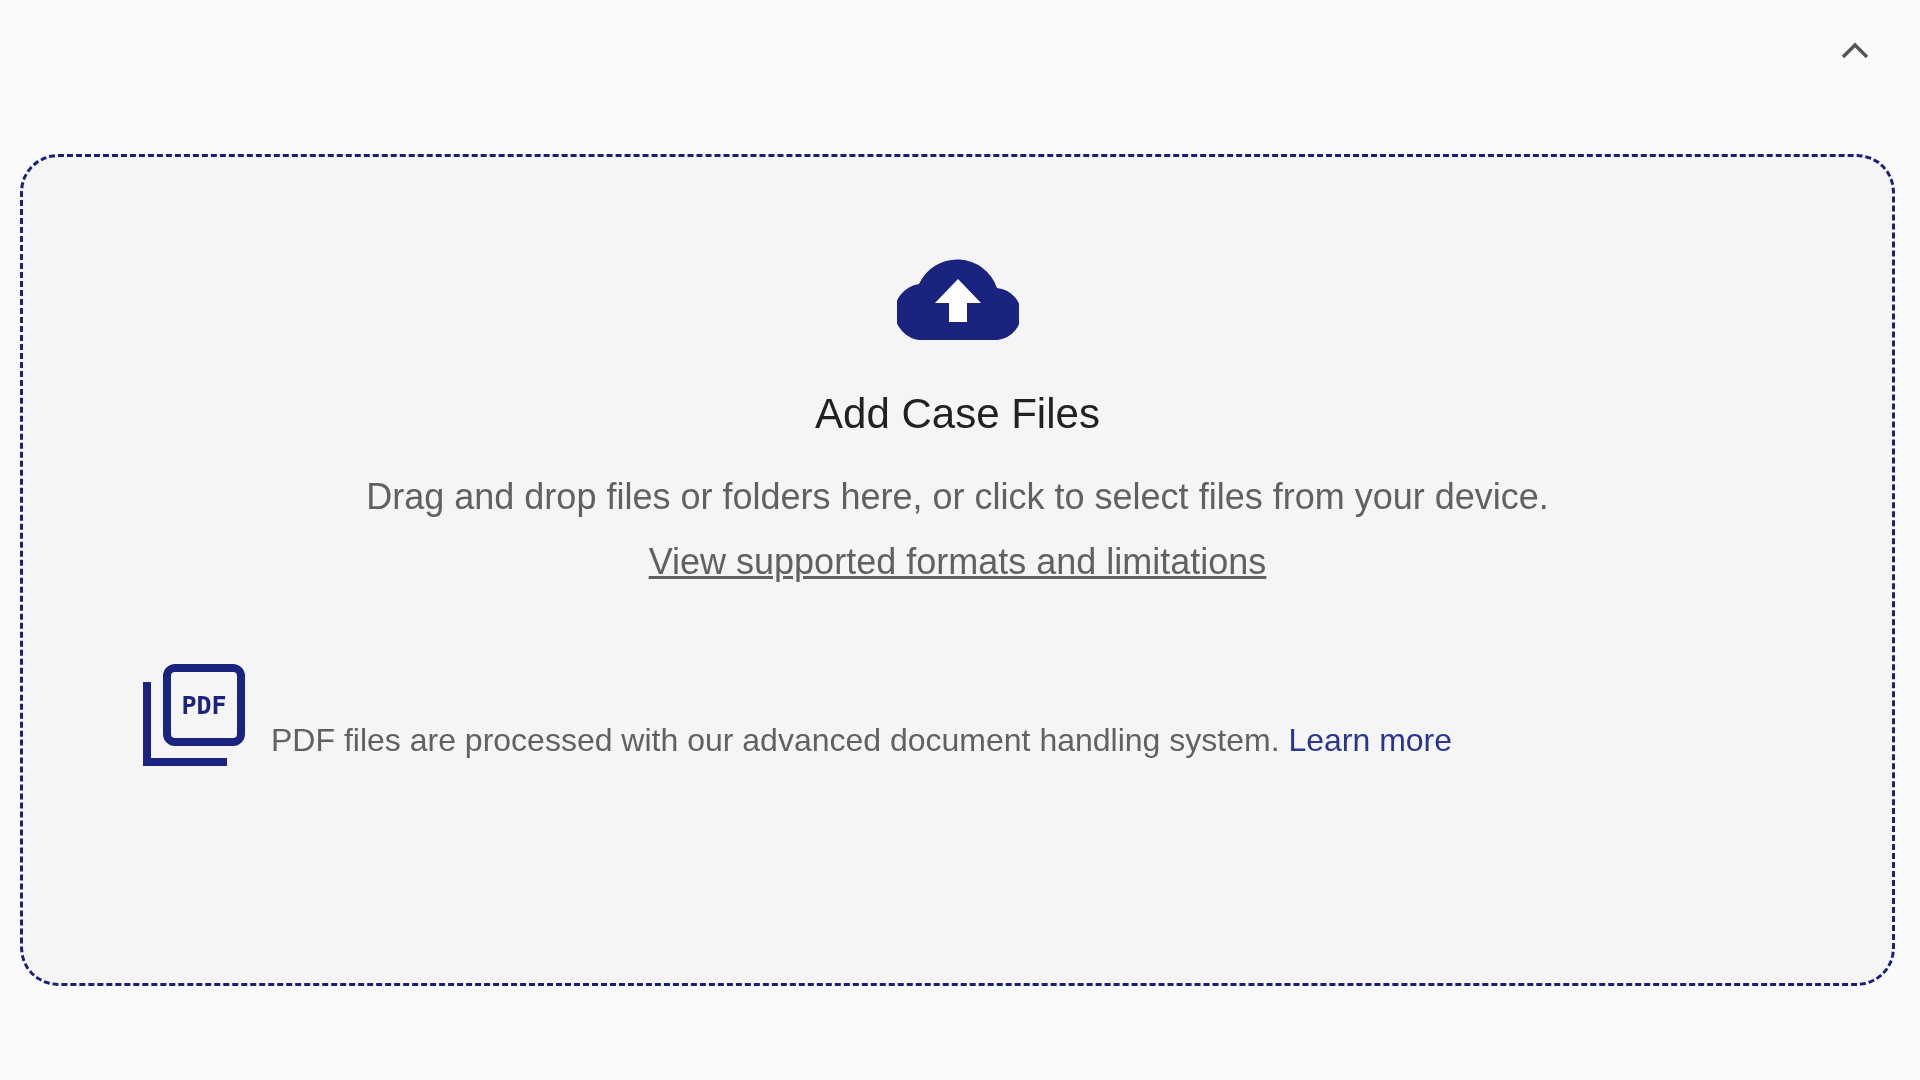 The image size is (1920, 1080). What do you see at coordinates (957, 529) in the screenshot?
I see `dropzone-description: Drag and drop files or folders here, or click to select files from your device. View supported formats and limitations` at bounding box center [957, 529].